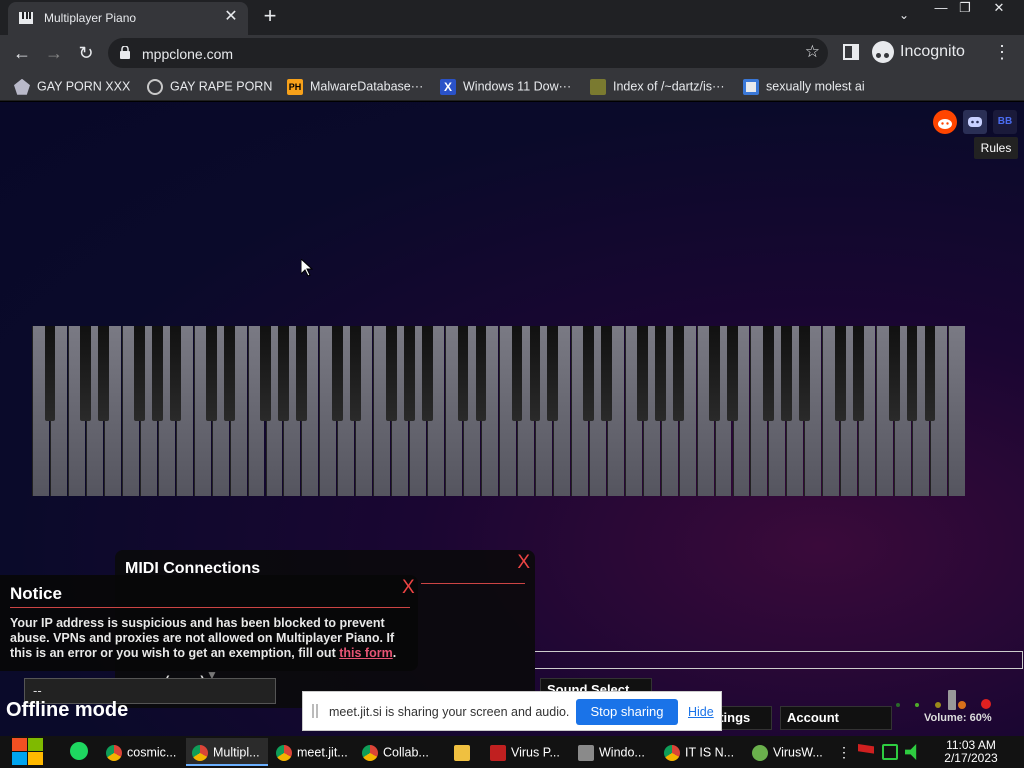 The height and width of the screenshot is (768, 1024). I want to click on taskbar-item, so click(463, 752).